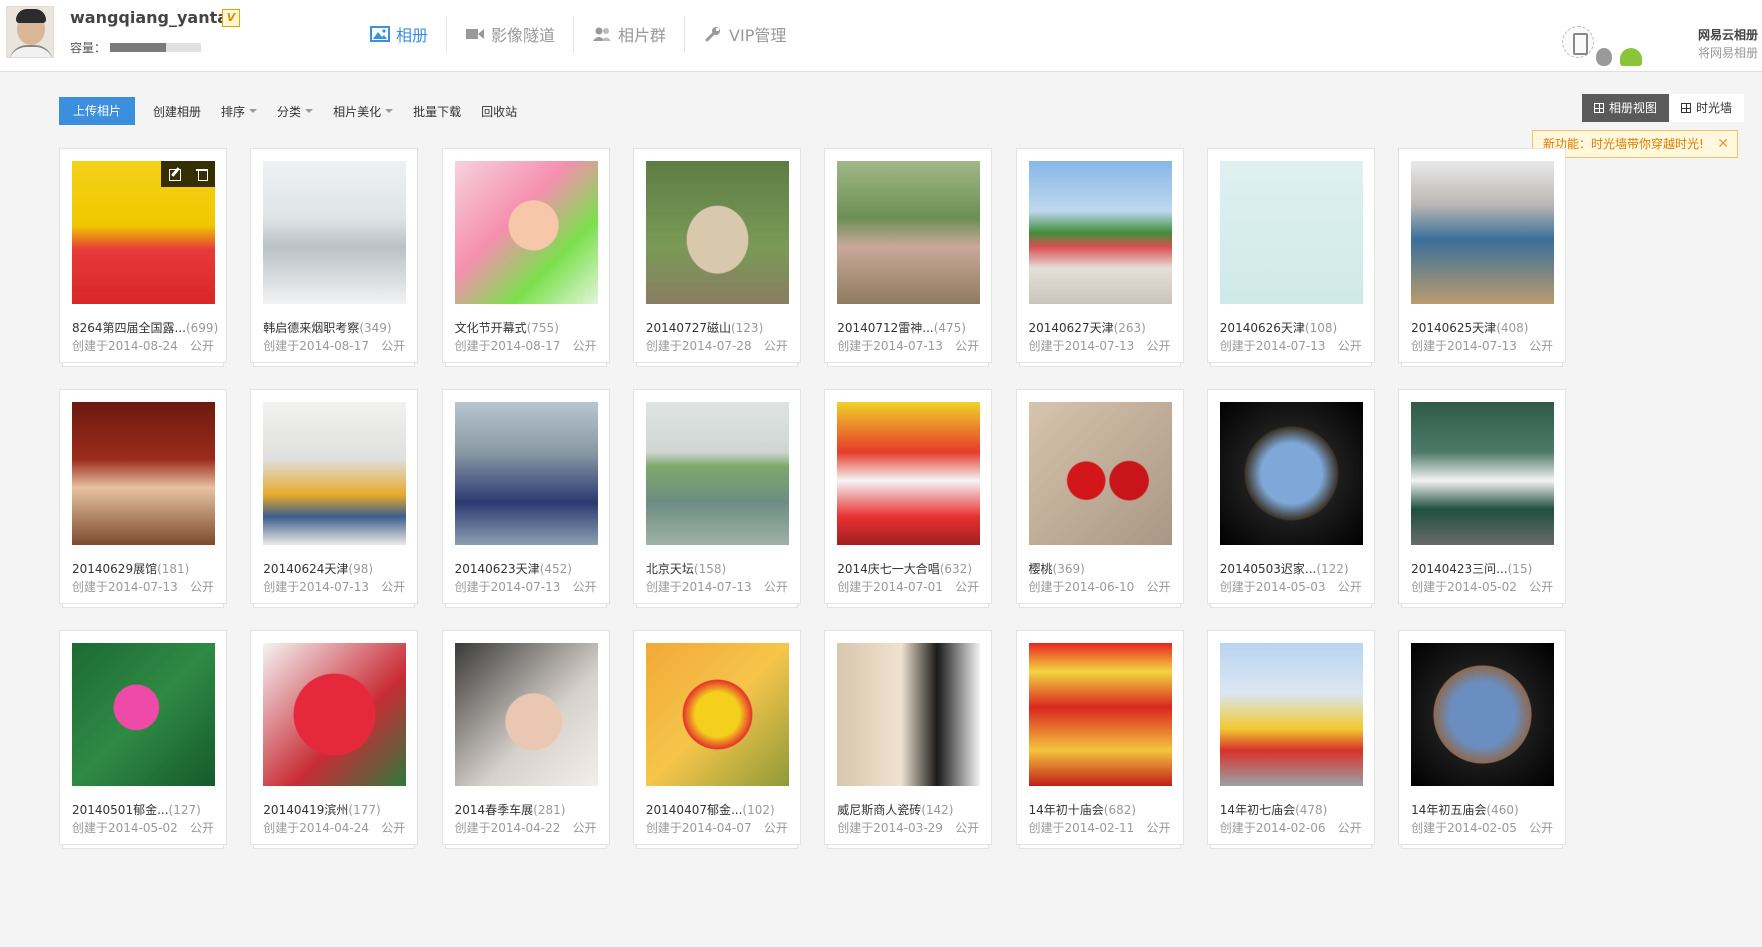 Image resolution: width=1762 pixels, height=947 pixels. What do you see at coordinates (115, 569) in the screenshot?
I see `album-title-text: 20140629展馆` at bounding box center [115, 569].